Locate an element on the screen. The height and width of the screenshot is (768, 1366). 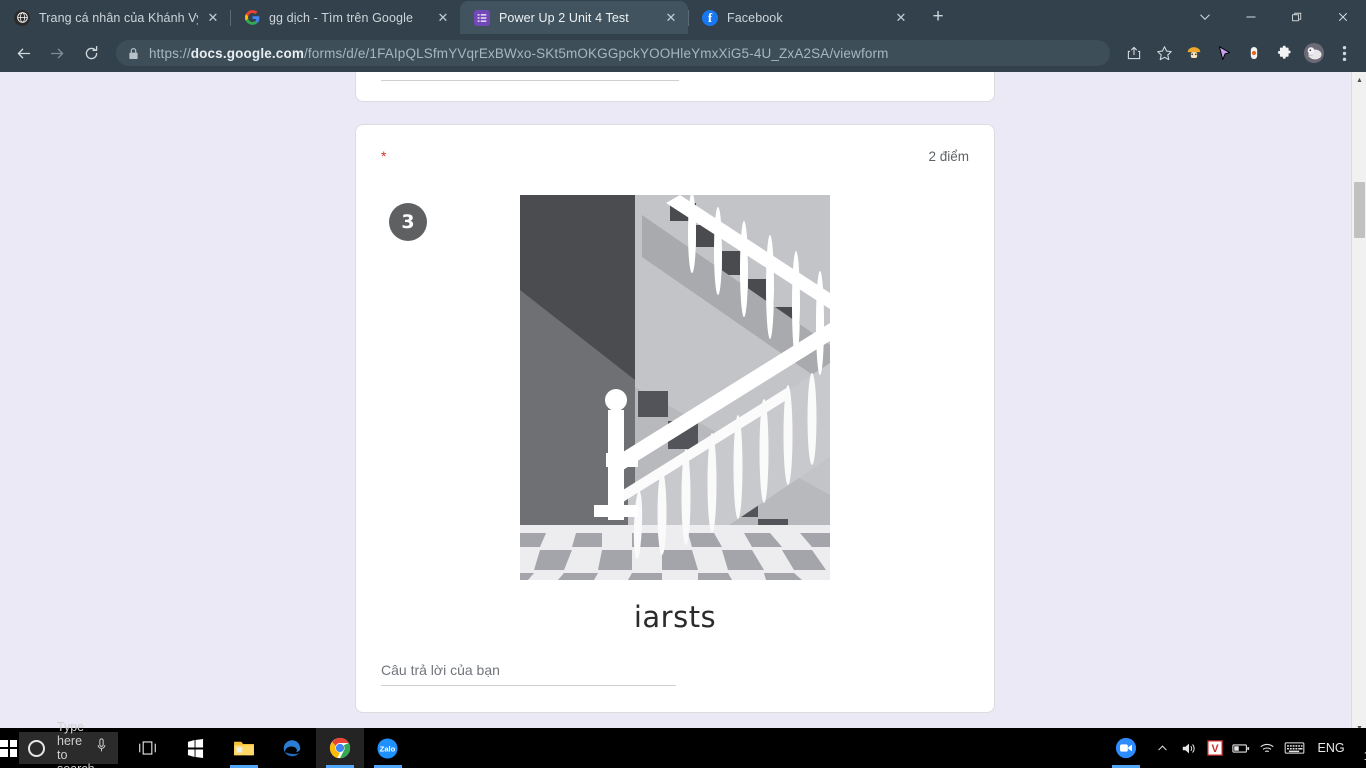
mushroom-extension-icon is located at coordinates (1194, 53).